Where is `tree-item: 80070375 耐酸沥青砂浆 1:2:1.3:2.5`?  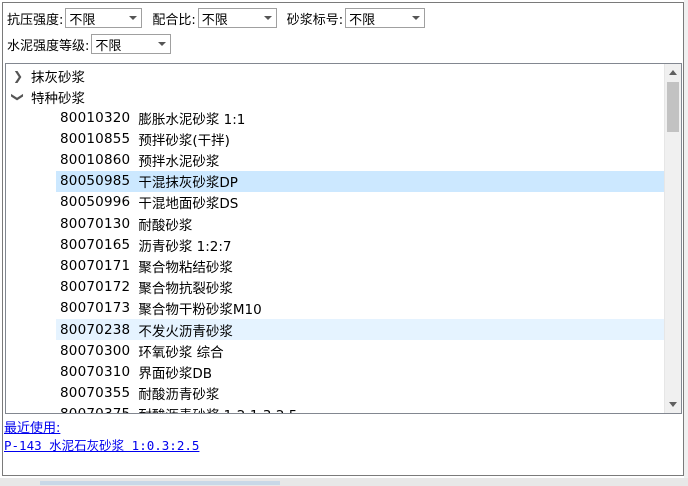 tree-item: 80070375 耐酸沥青砂浆 1:2:1.3:2.5 is located at coordinates (361, 408).